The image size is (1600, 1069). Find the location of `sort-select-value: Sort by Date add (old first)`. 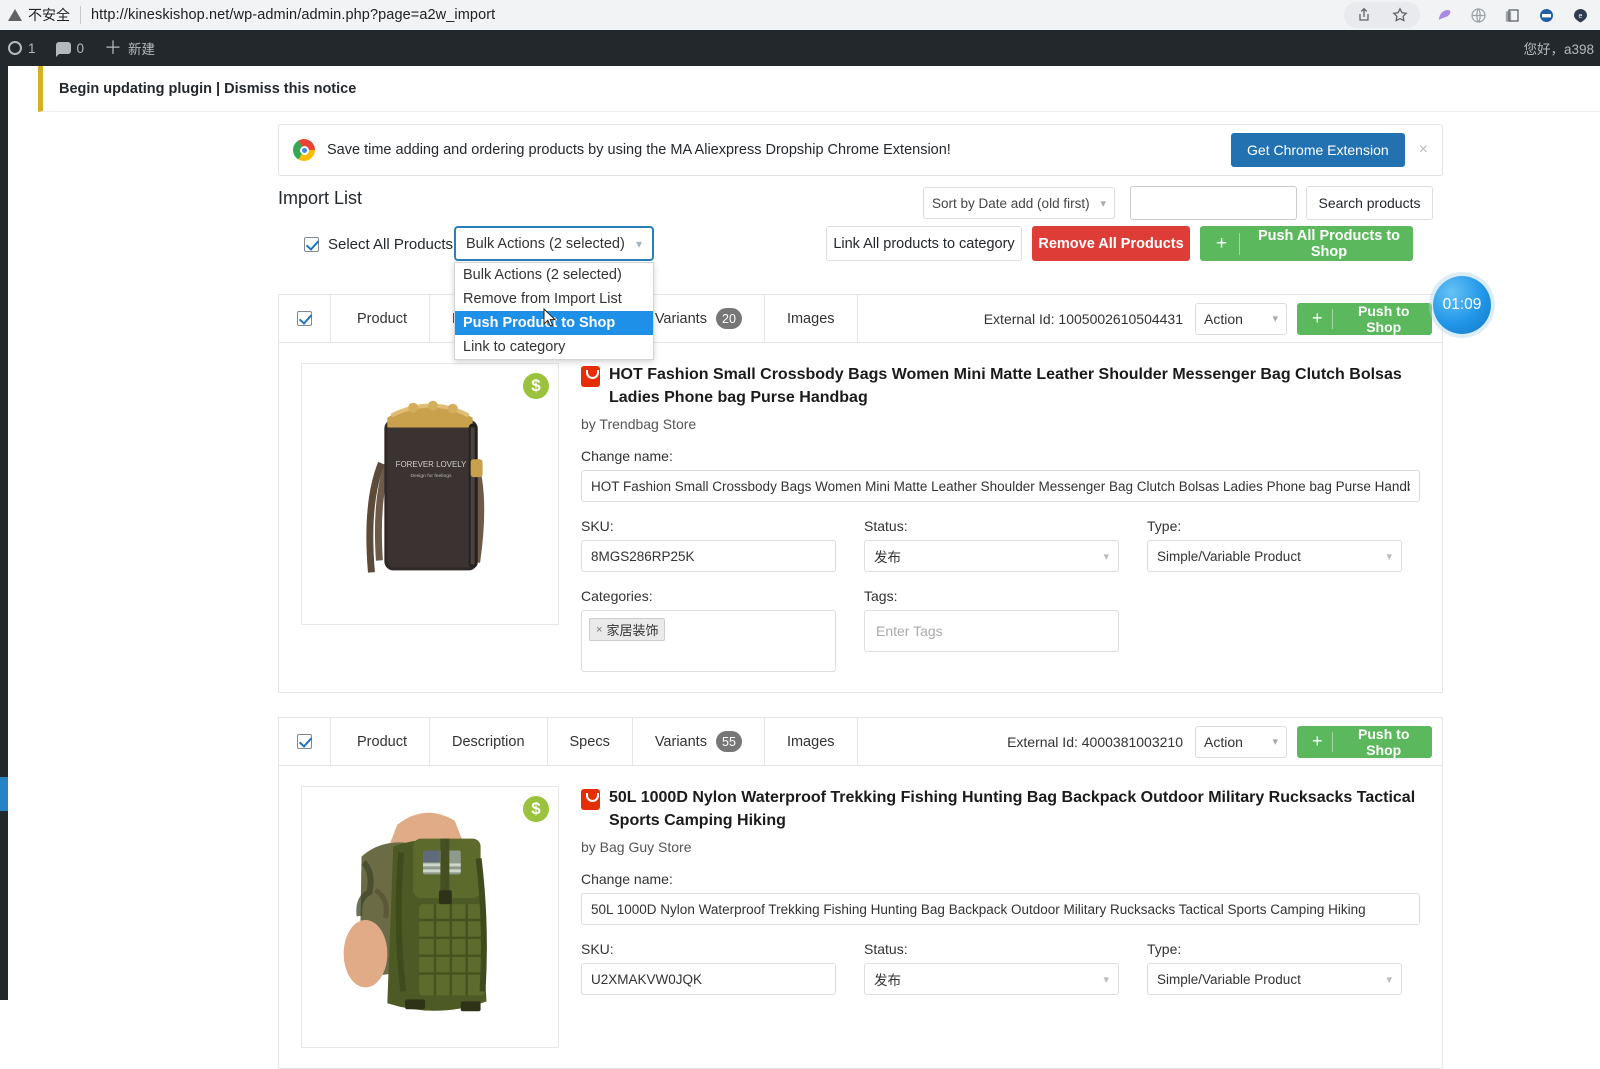

sort-select-value: Sort by Date add (old first) is located at coordinates (1011, 203).